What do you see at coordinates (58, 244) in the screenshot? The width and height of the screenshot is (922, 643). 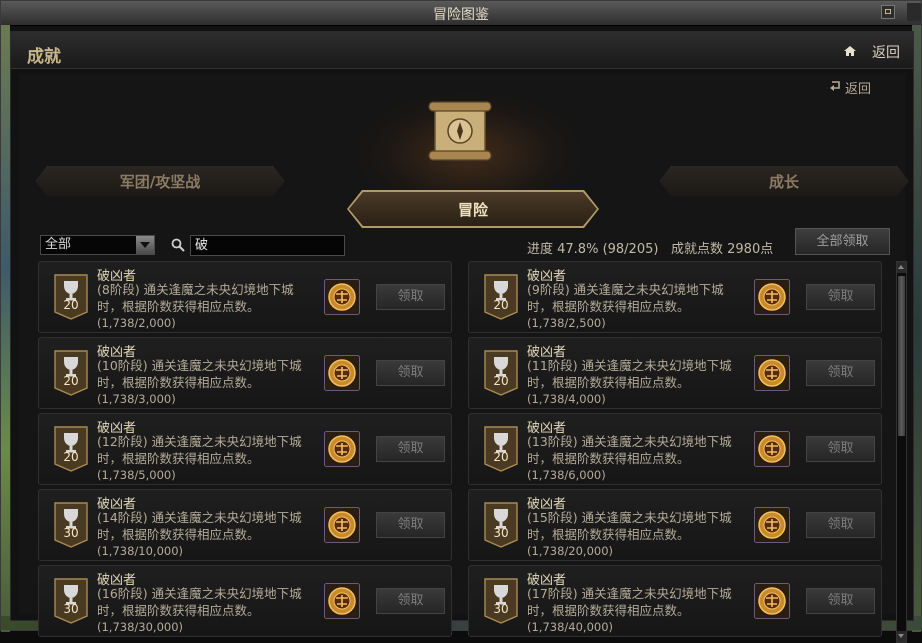 I see `category-filter-value: 全部` at bounding box center [58, 244].